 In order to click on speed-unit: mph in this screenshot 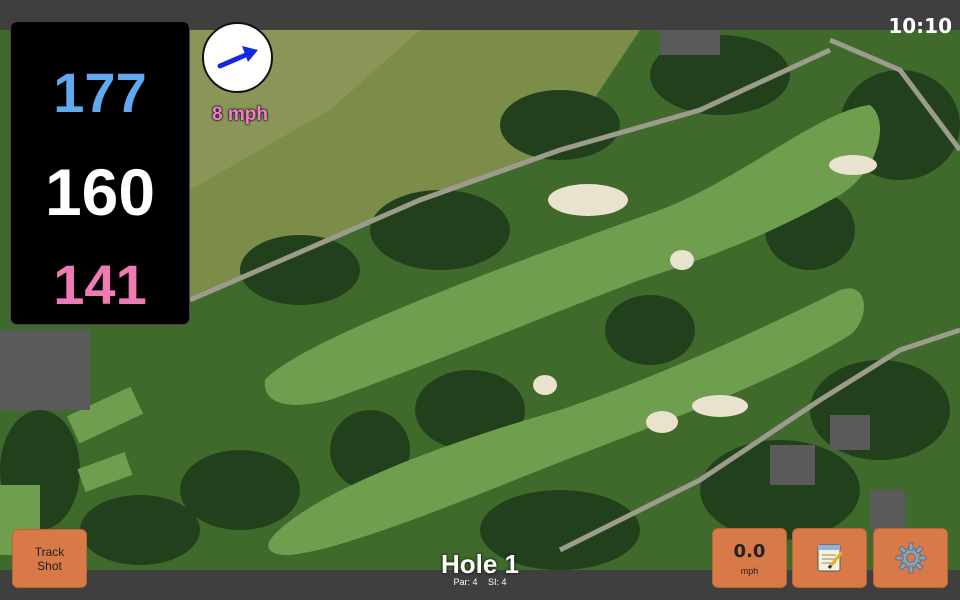, I will do `click(749, 570)`.